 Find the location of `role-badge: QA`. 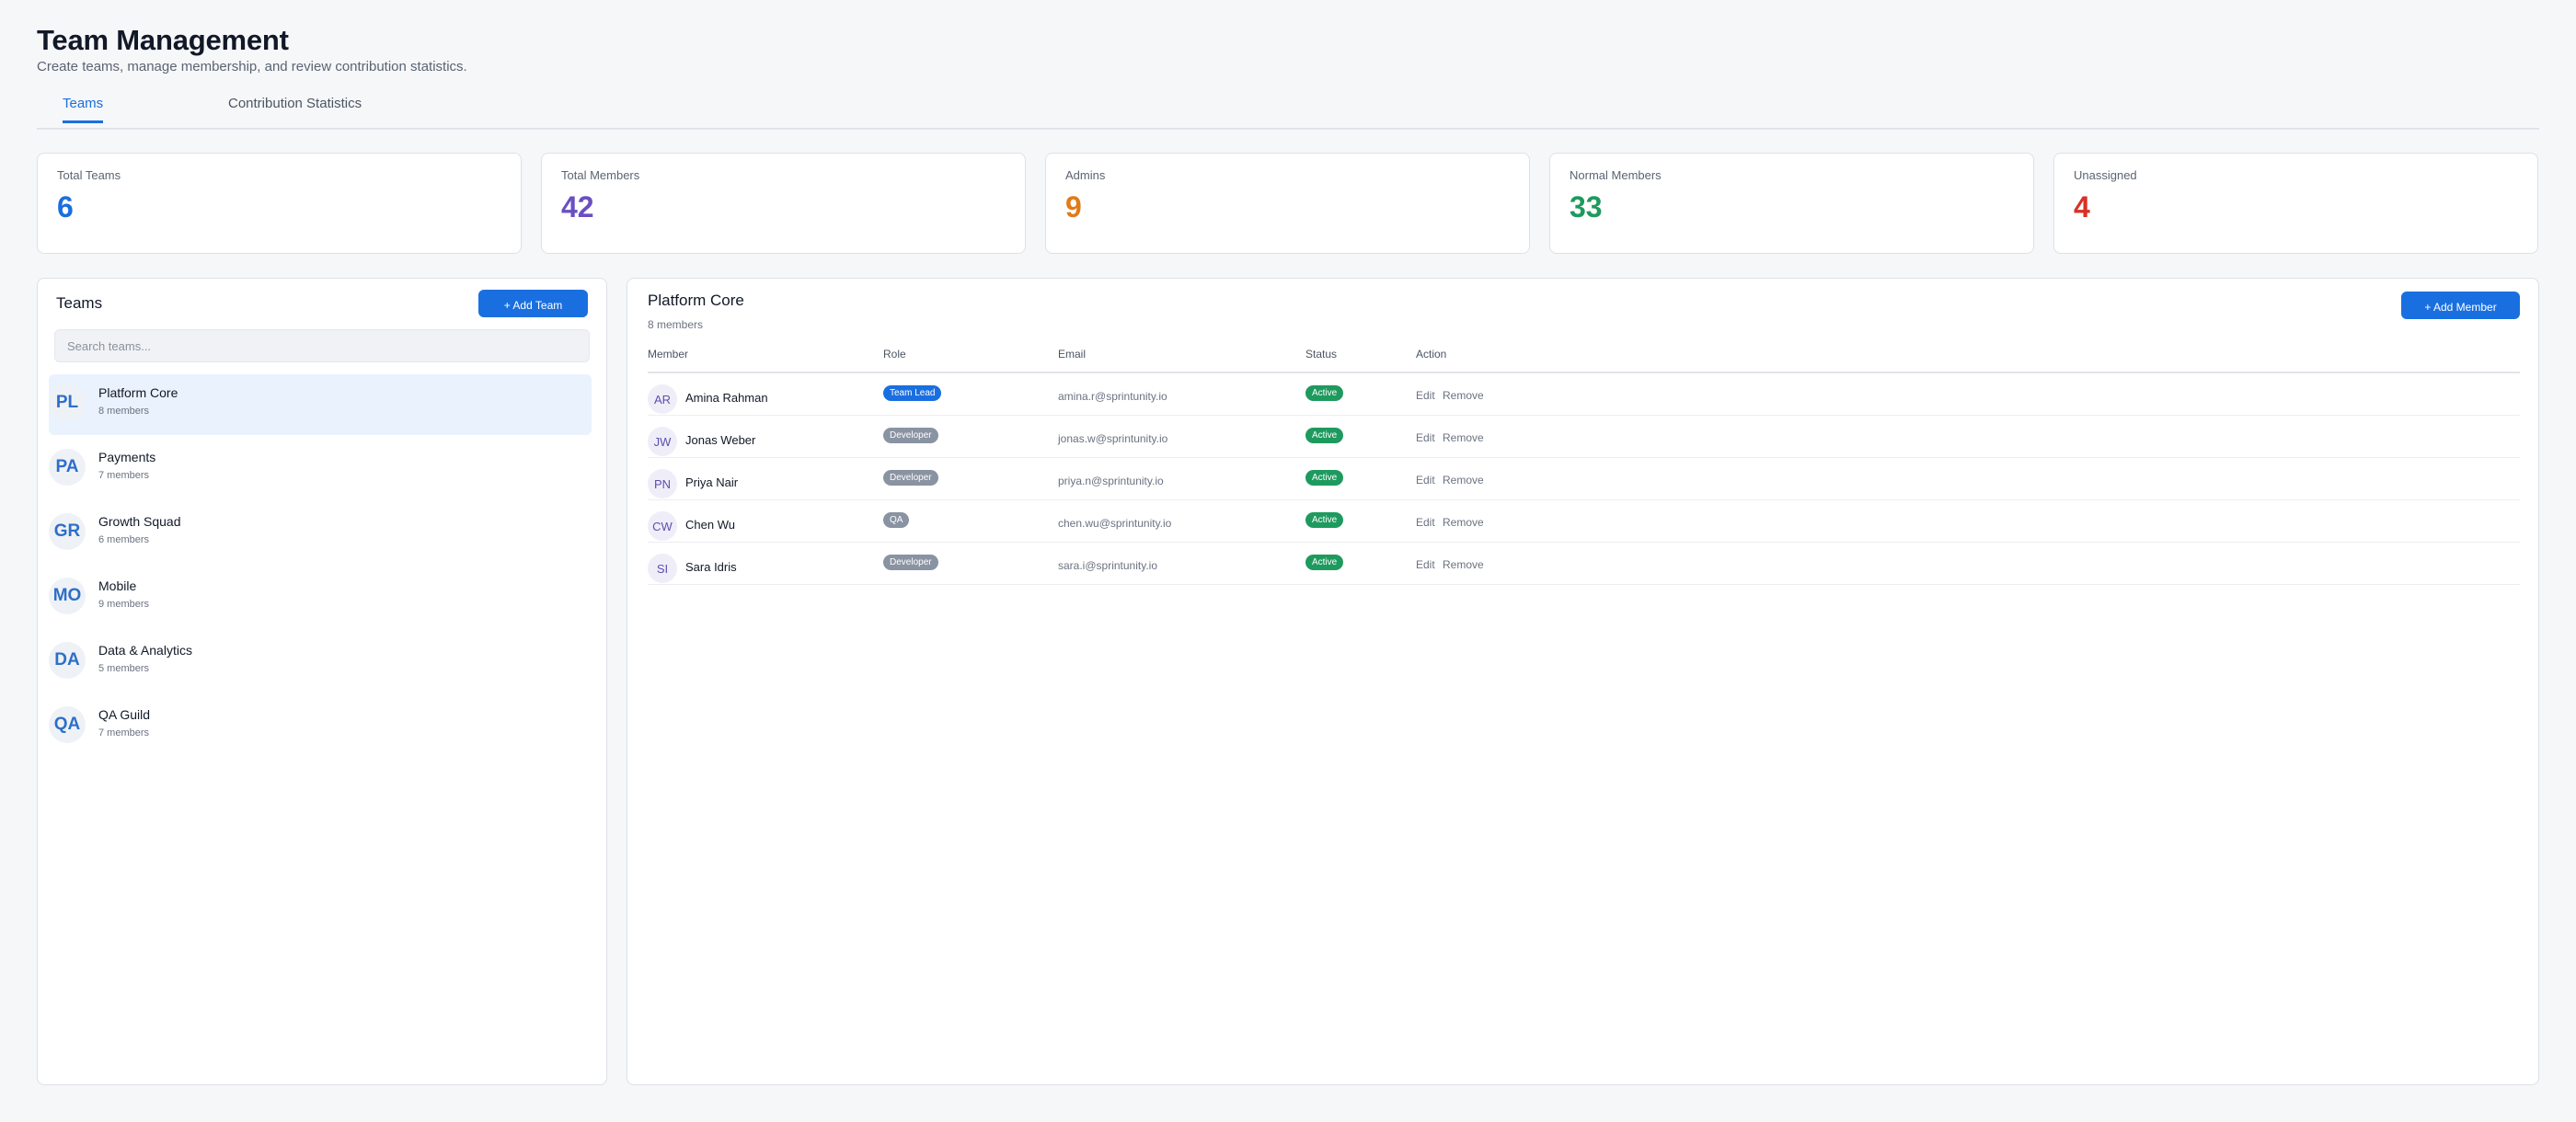

role-badge: QA is located at coordinates (896, 520).